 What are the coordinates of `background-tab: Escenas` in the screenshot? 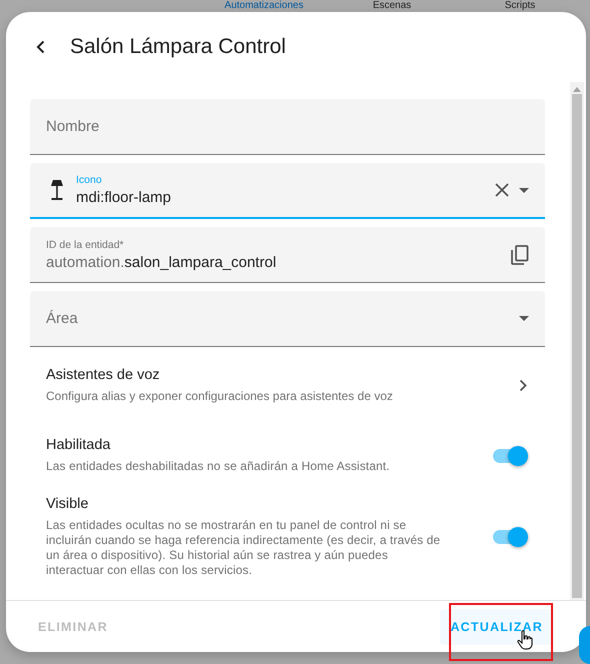 It's located at (392, 6).